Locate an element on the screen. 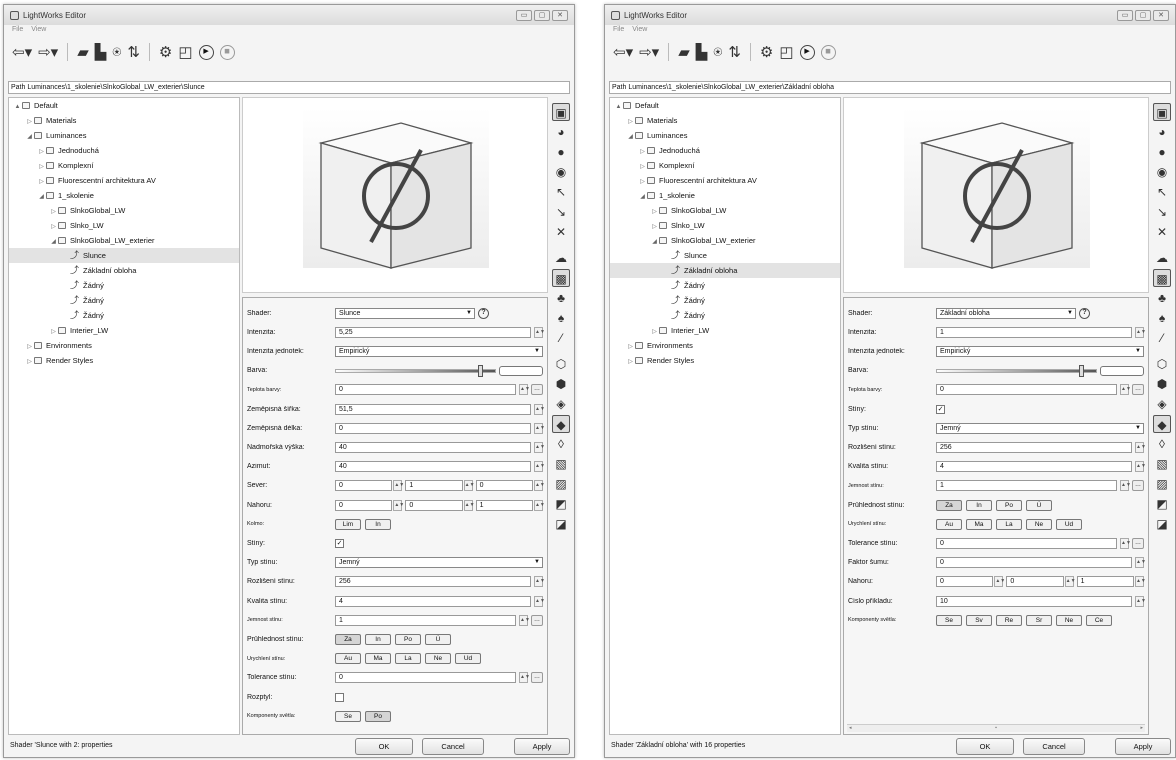  property-input: 5,25 is located at coordinates (433, 332).